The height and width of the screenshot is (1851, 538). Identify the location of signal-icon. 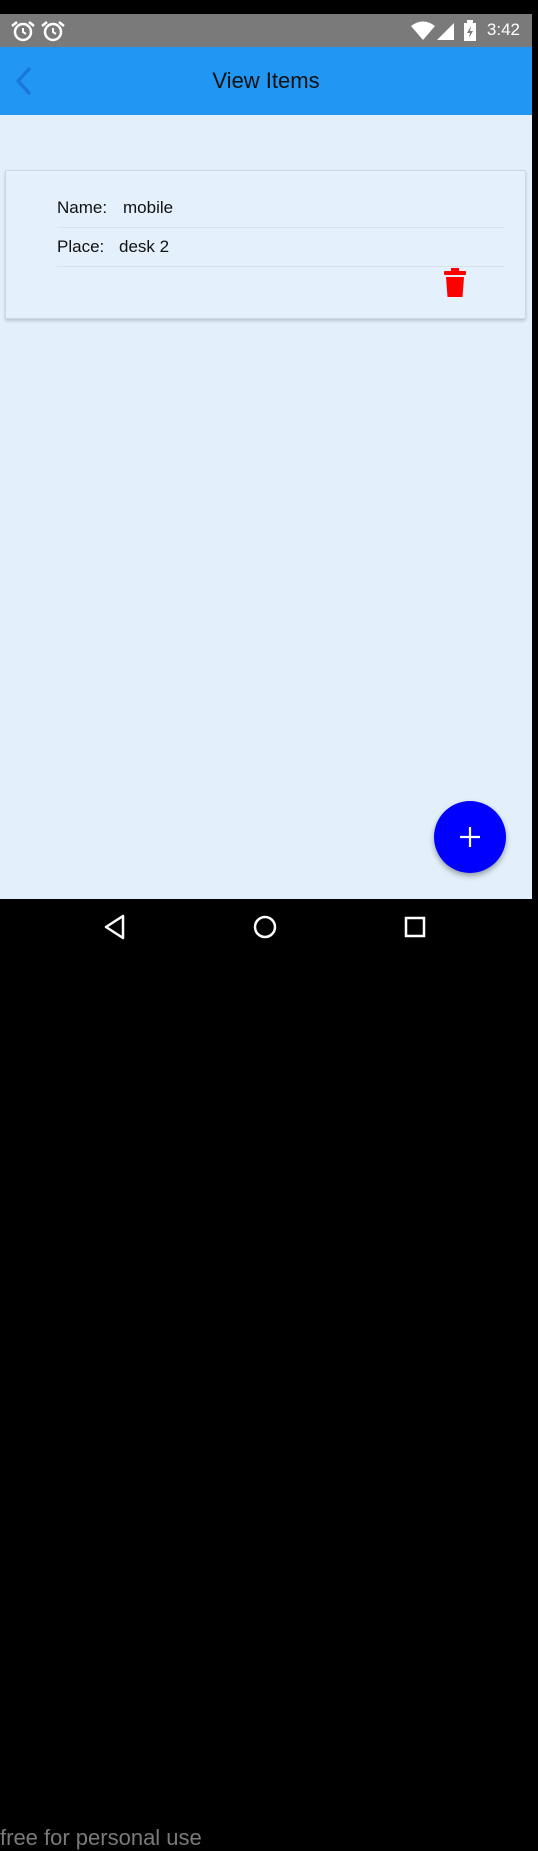
(445, 31).